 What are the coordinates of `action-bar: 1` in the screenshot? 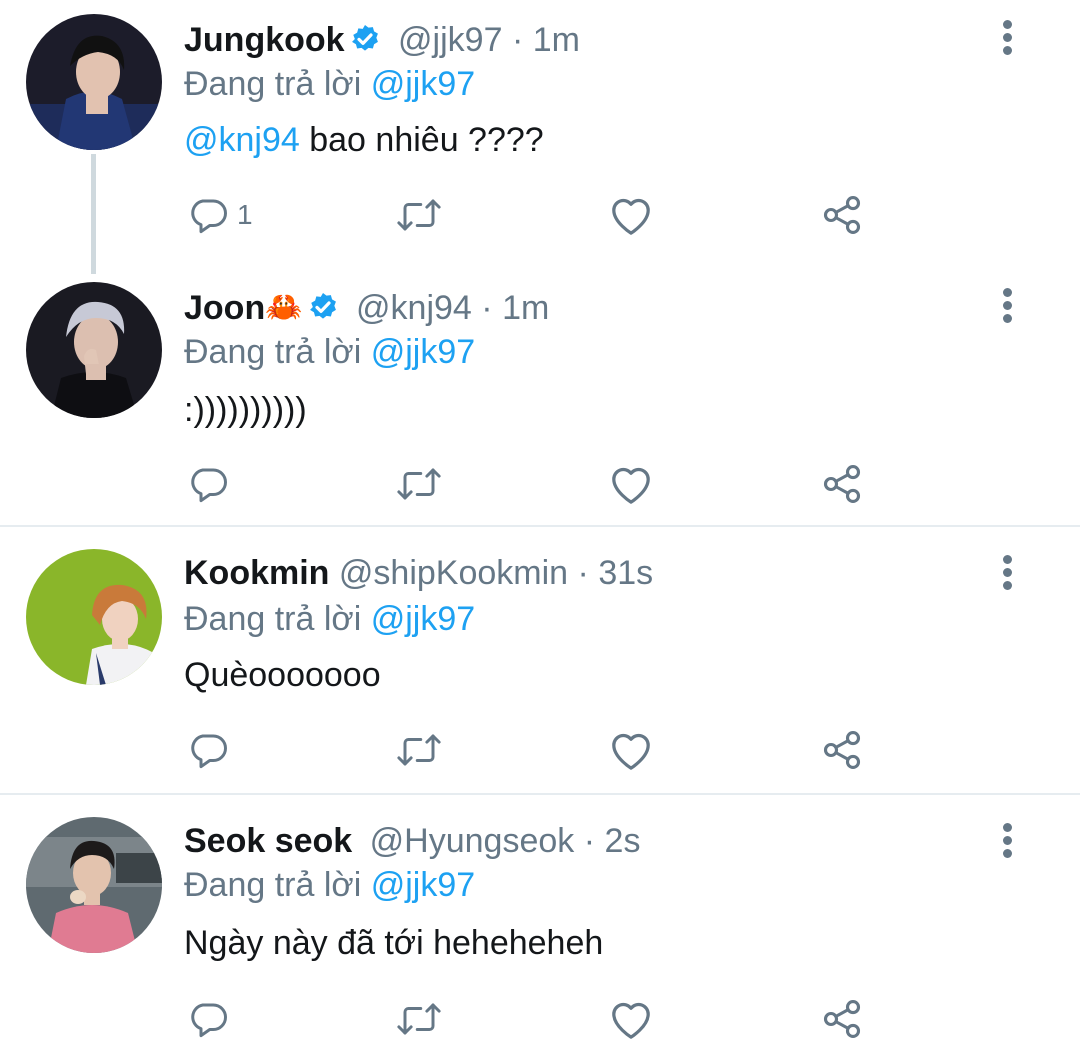 It's located at (540, 215).